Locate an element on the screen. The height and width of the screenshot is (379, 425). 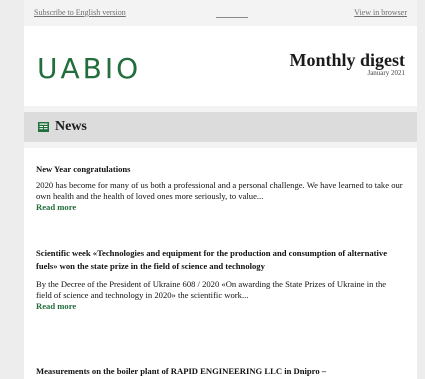
view-in-browser-link: View in browser is located at coordinates (380, 12).